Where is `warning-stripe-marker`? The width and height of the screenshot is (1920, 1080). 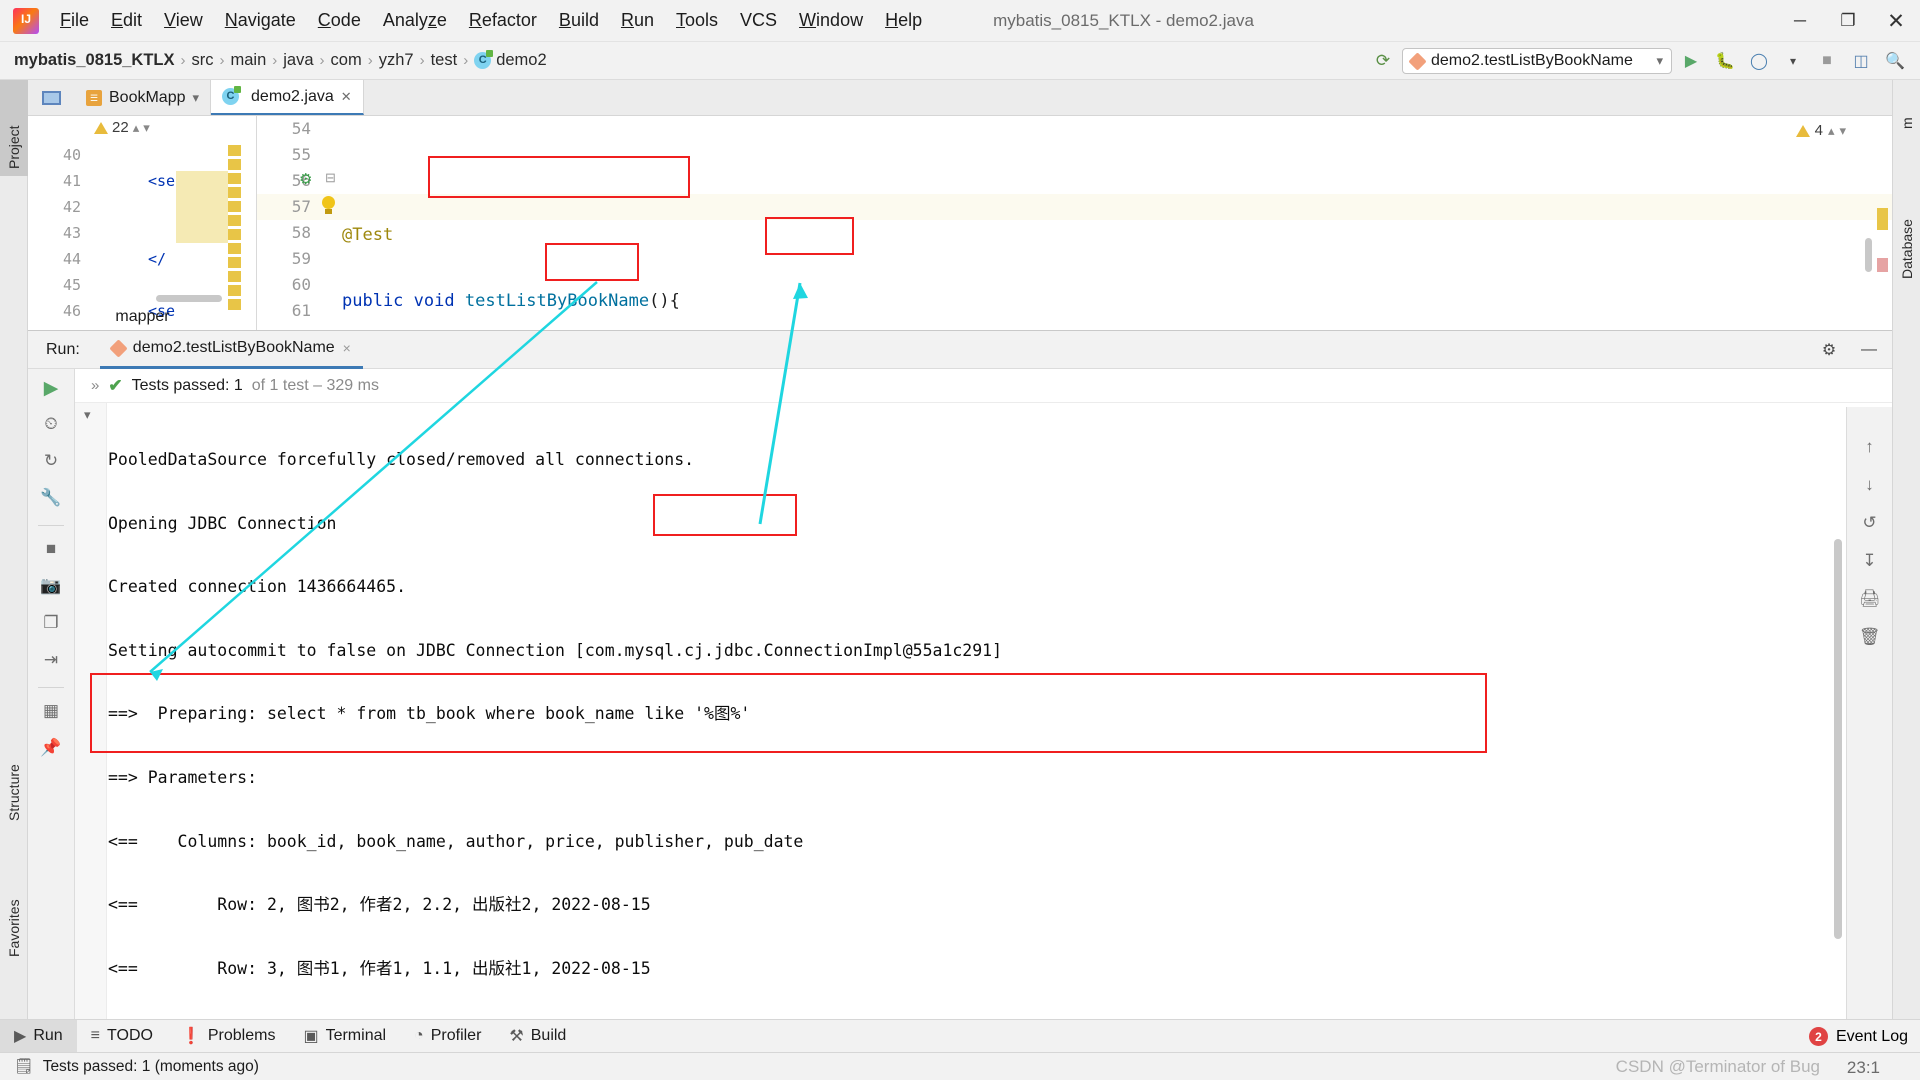
warning-stripe-marker is located at coordinates (1882, 219).